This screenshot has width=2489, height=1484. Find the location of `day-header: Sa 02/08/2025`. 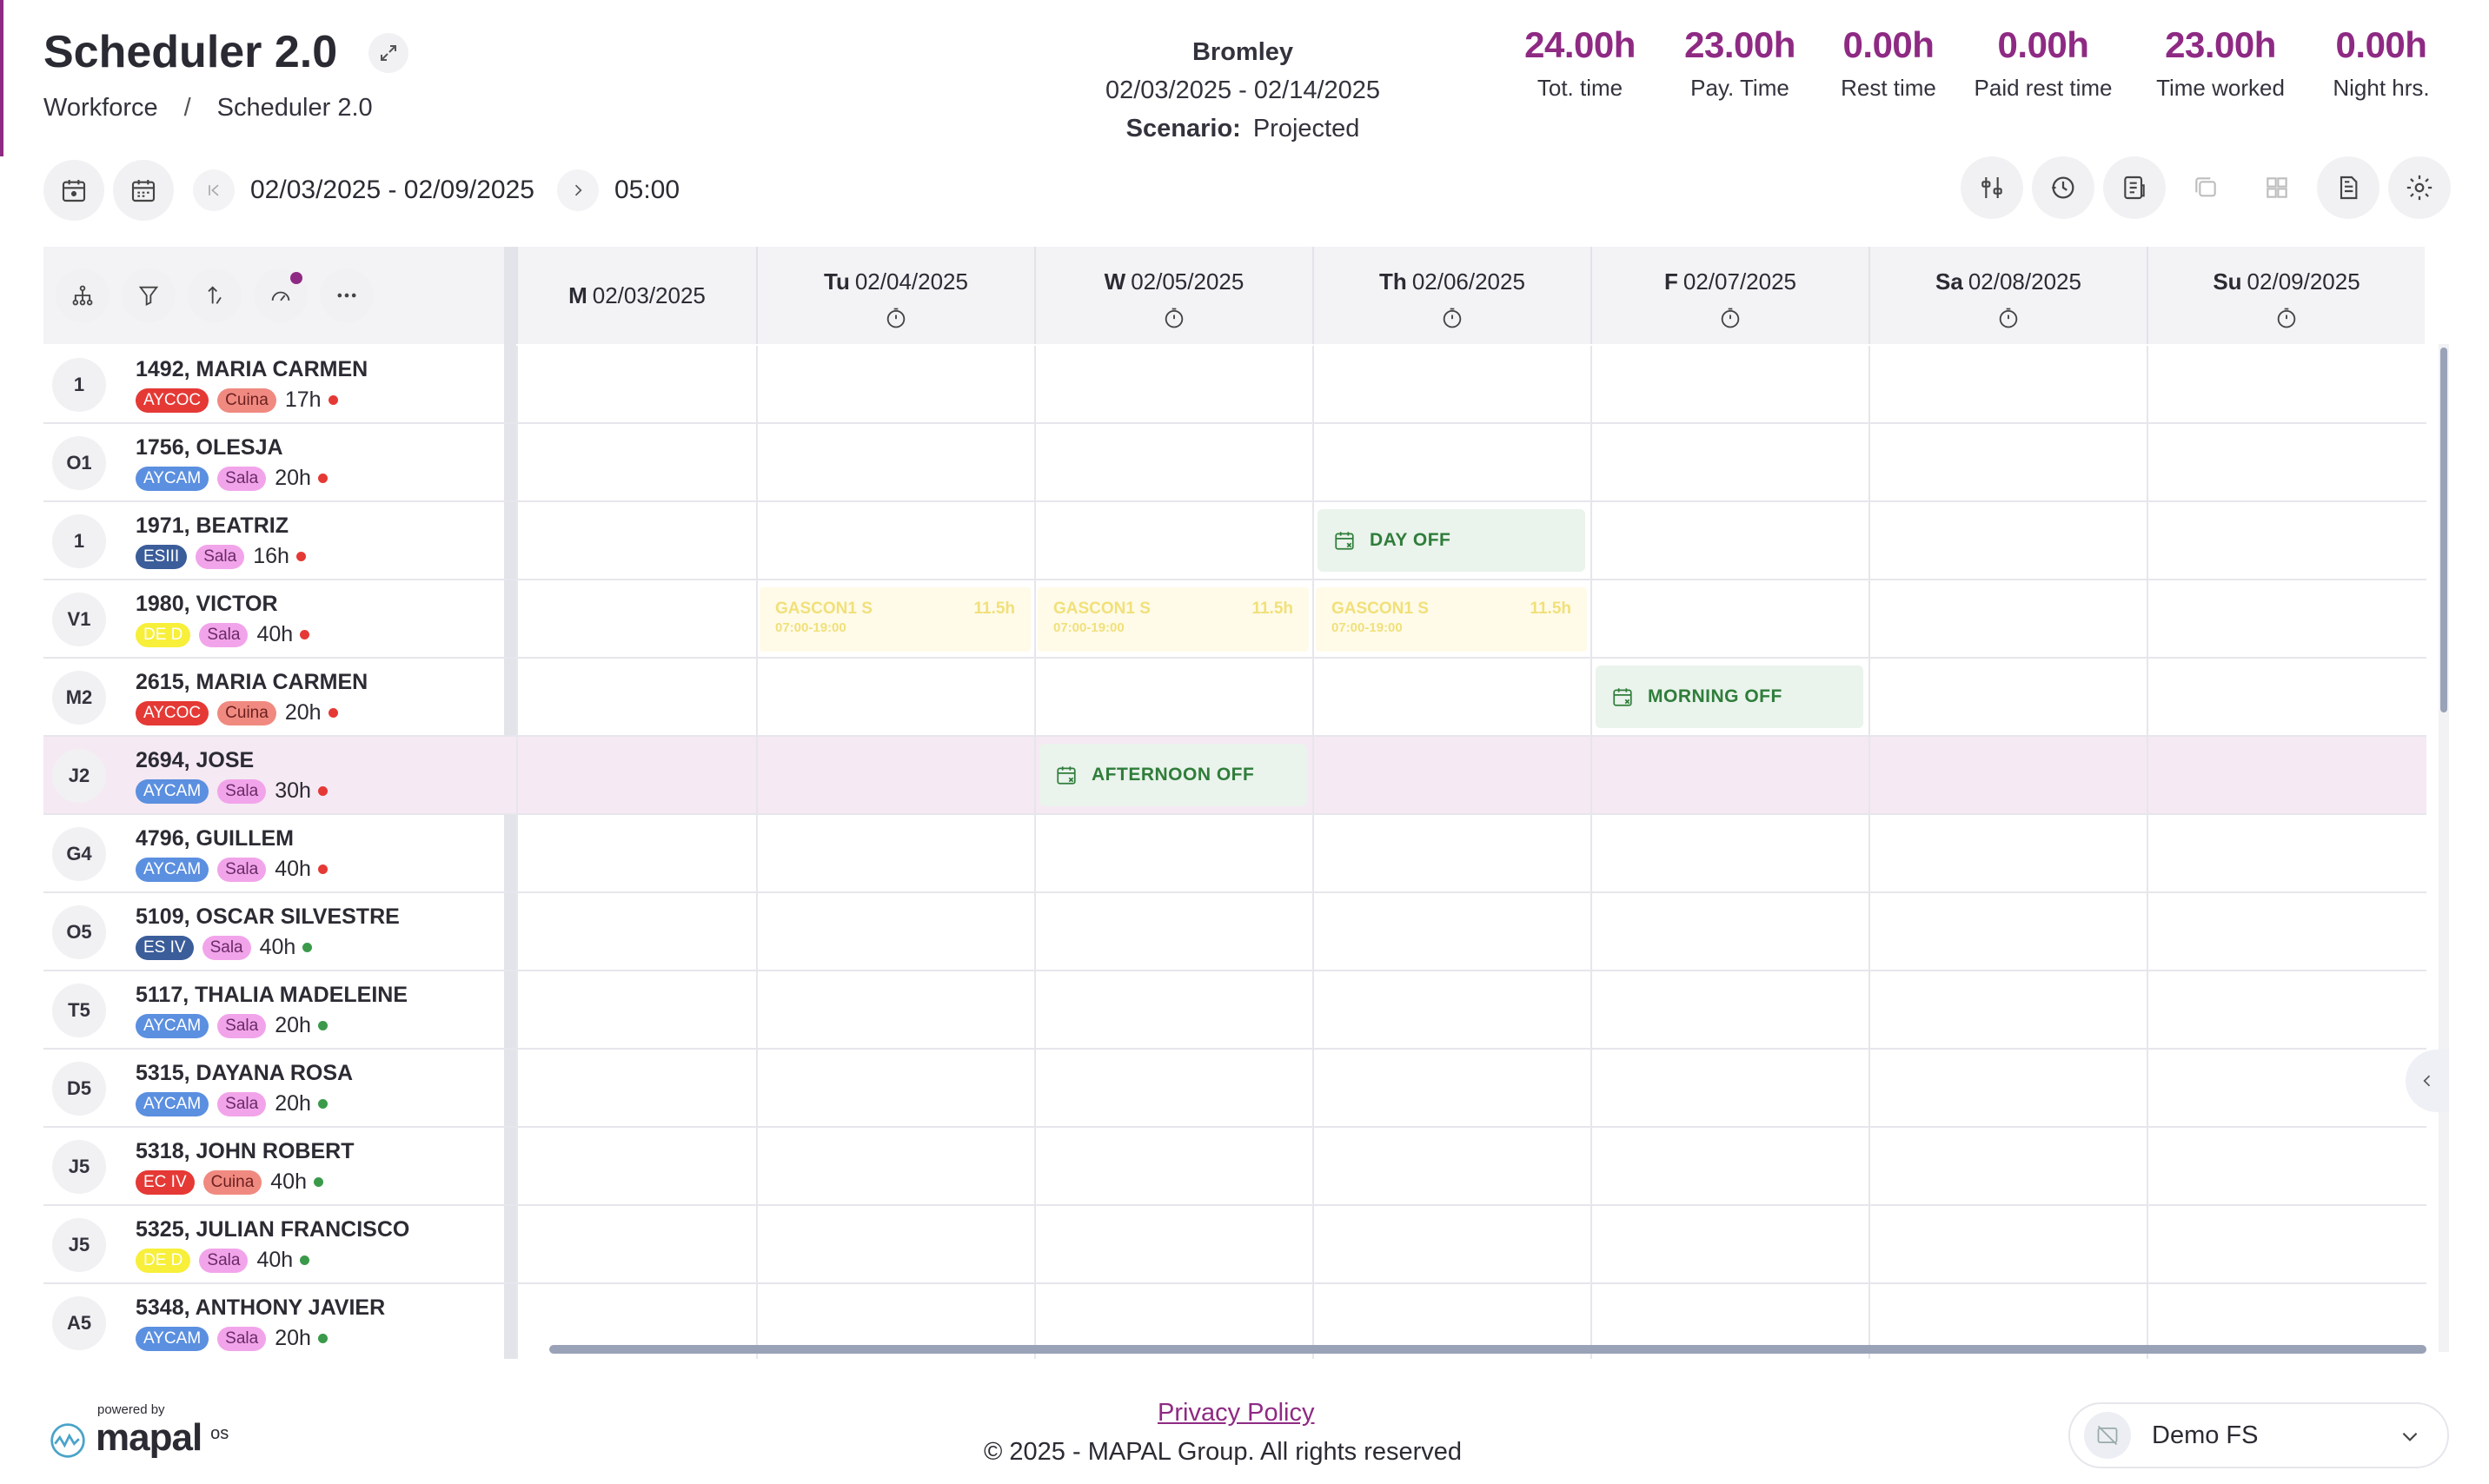

day-header: Sa 02/08/2025 is located at coordinates (2007, 295).